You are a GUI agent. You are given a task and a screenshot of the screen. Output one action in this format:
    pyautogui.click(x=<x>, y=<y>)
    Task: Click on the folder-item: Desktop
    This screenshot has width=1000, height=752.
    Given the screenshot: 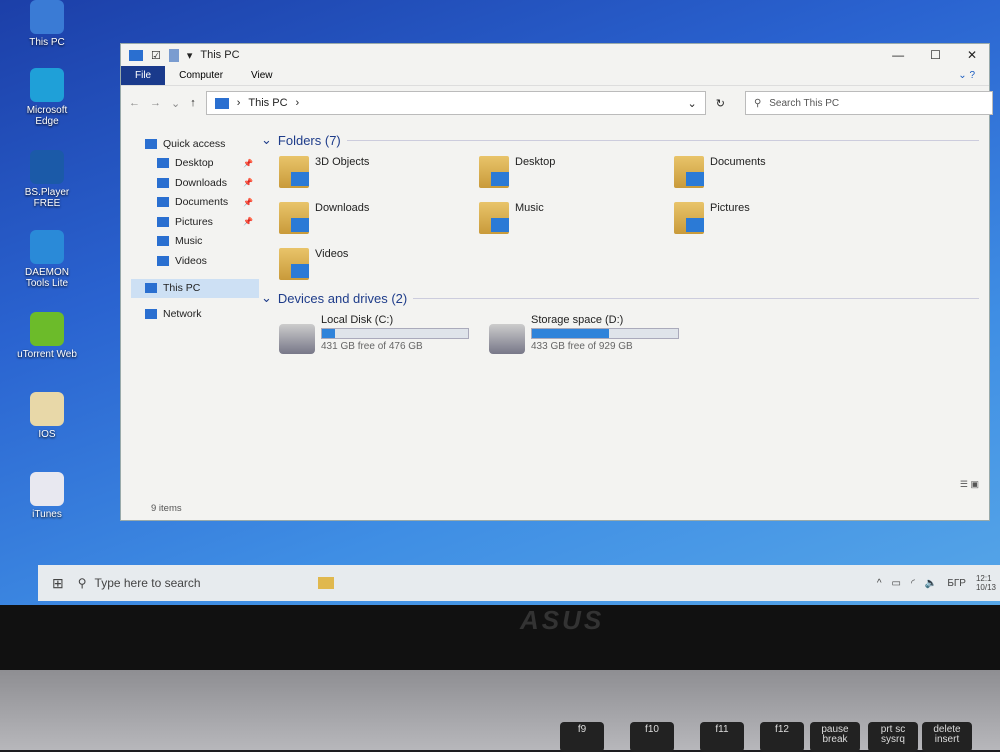 What is the action you would take?
    pyautogui.click(x=576, y=174)
    